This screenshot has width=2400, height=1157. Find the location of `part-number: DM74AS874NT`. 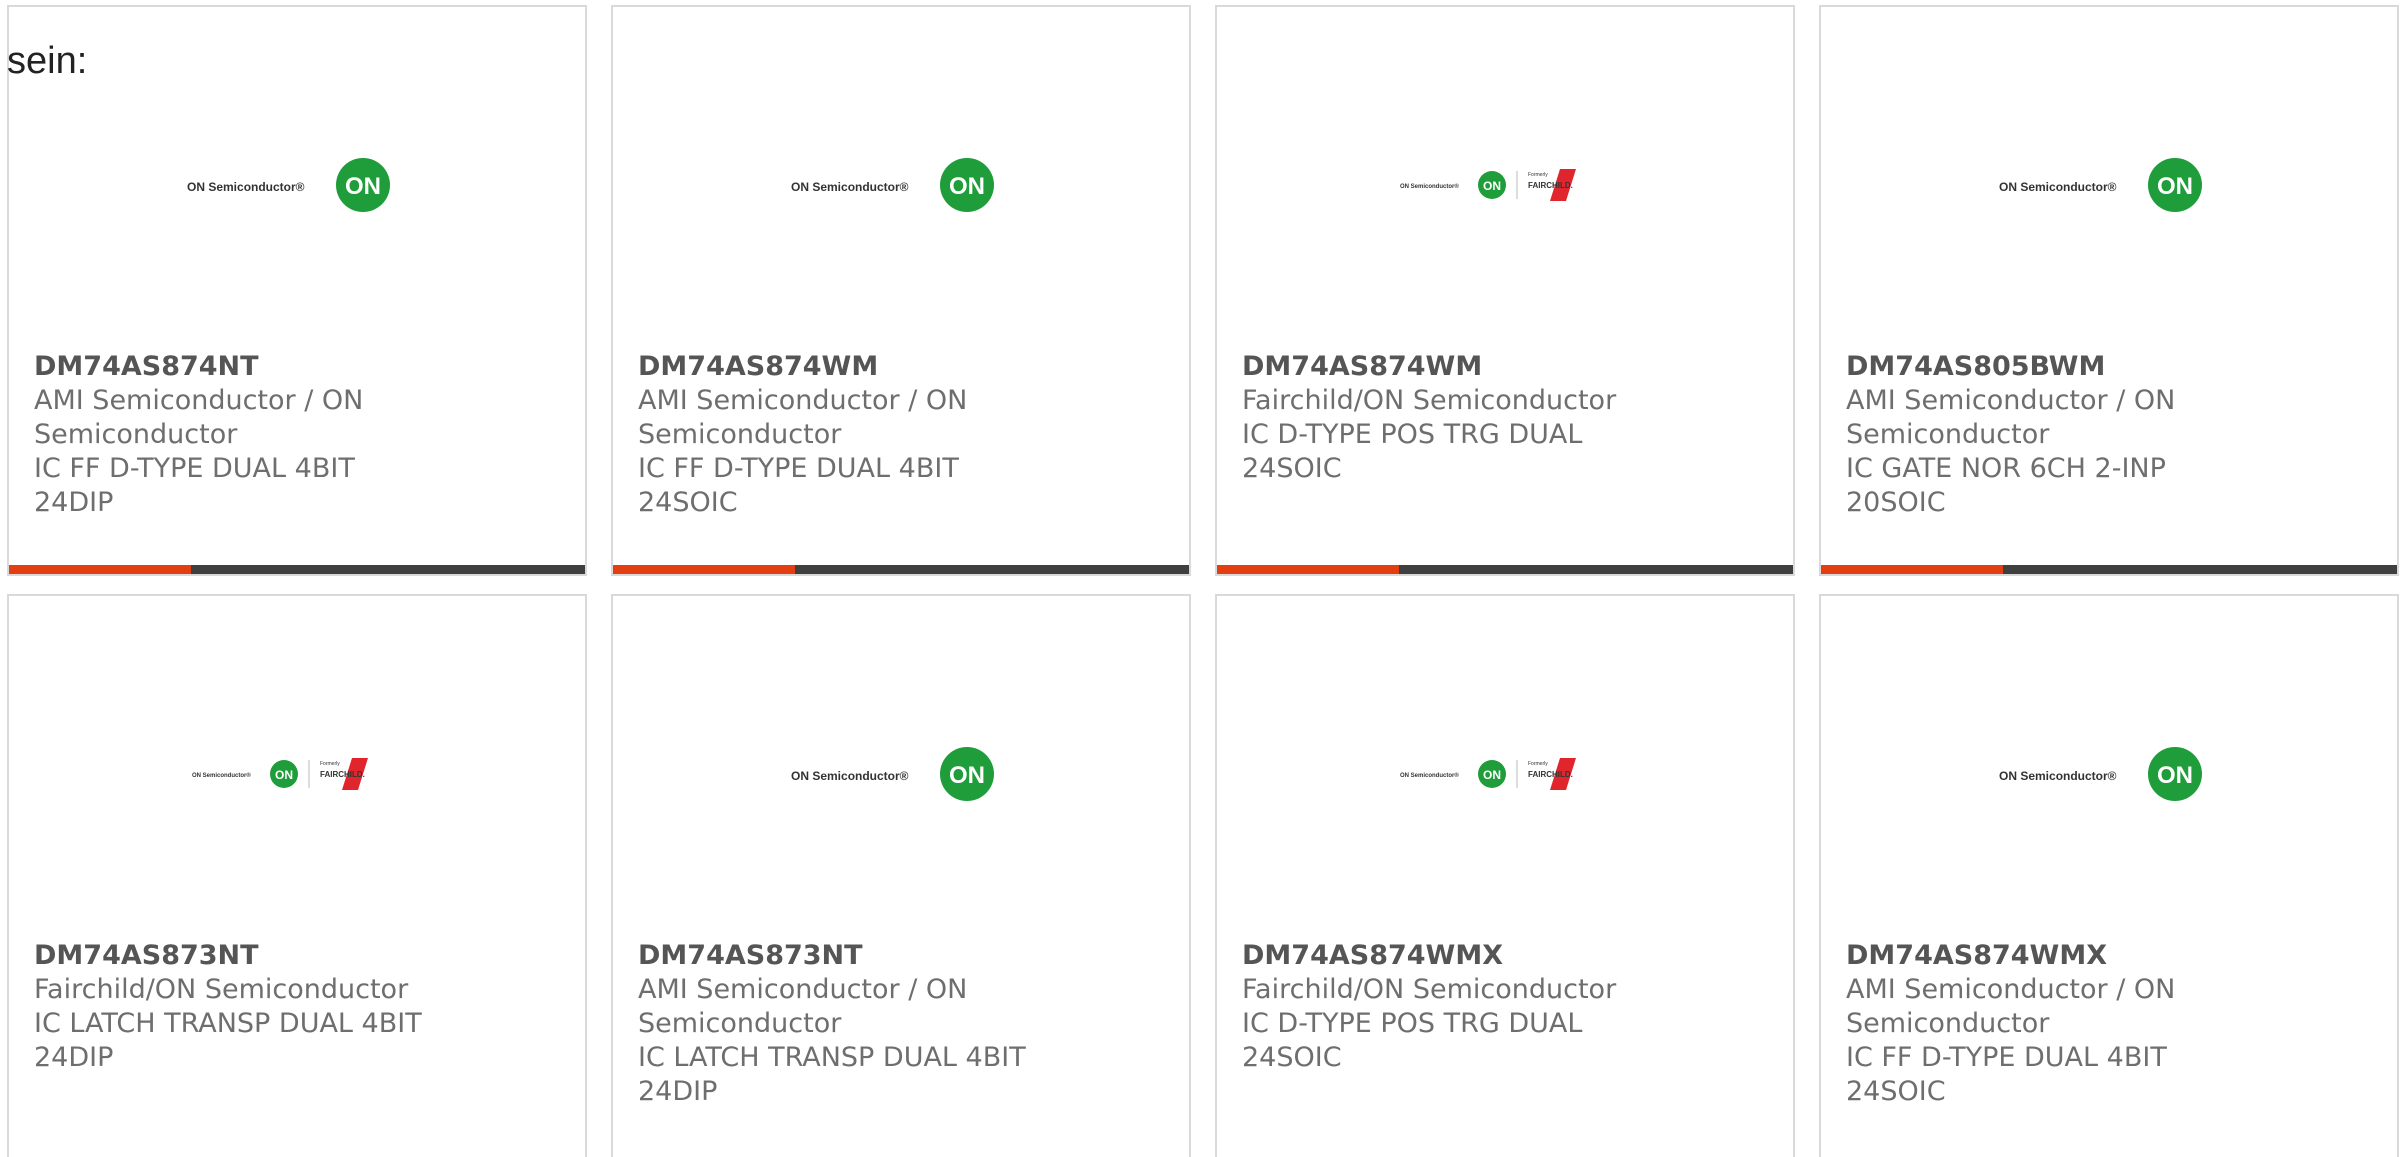

part-number: DM74AS874NT is located at coordinates (146, 366).